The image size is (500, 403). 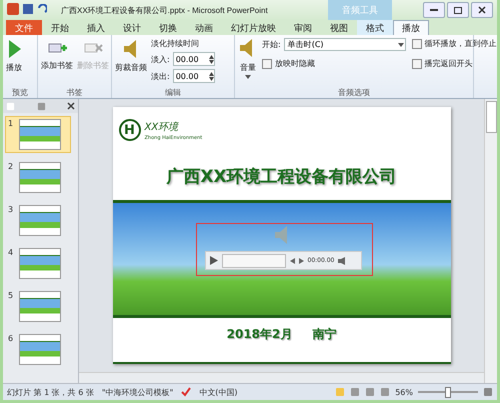 What do you see at coordinates (253, 27) in the screenshot?
I see `ribbon-tab: 幻灯片放映` at bounding box center [253, 27].